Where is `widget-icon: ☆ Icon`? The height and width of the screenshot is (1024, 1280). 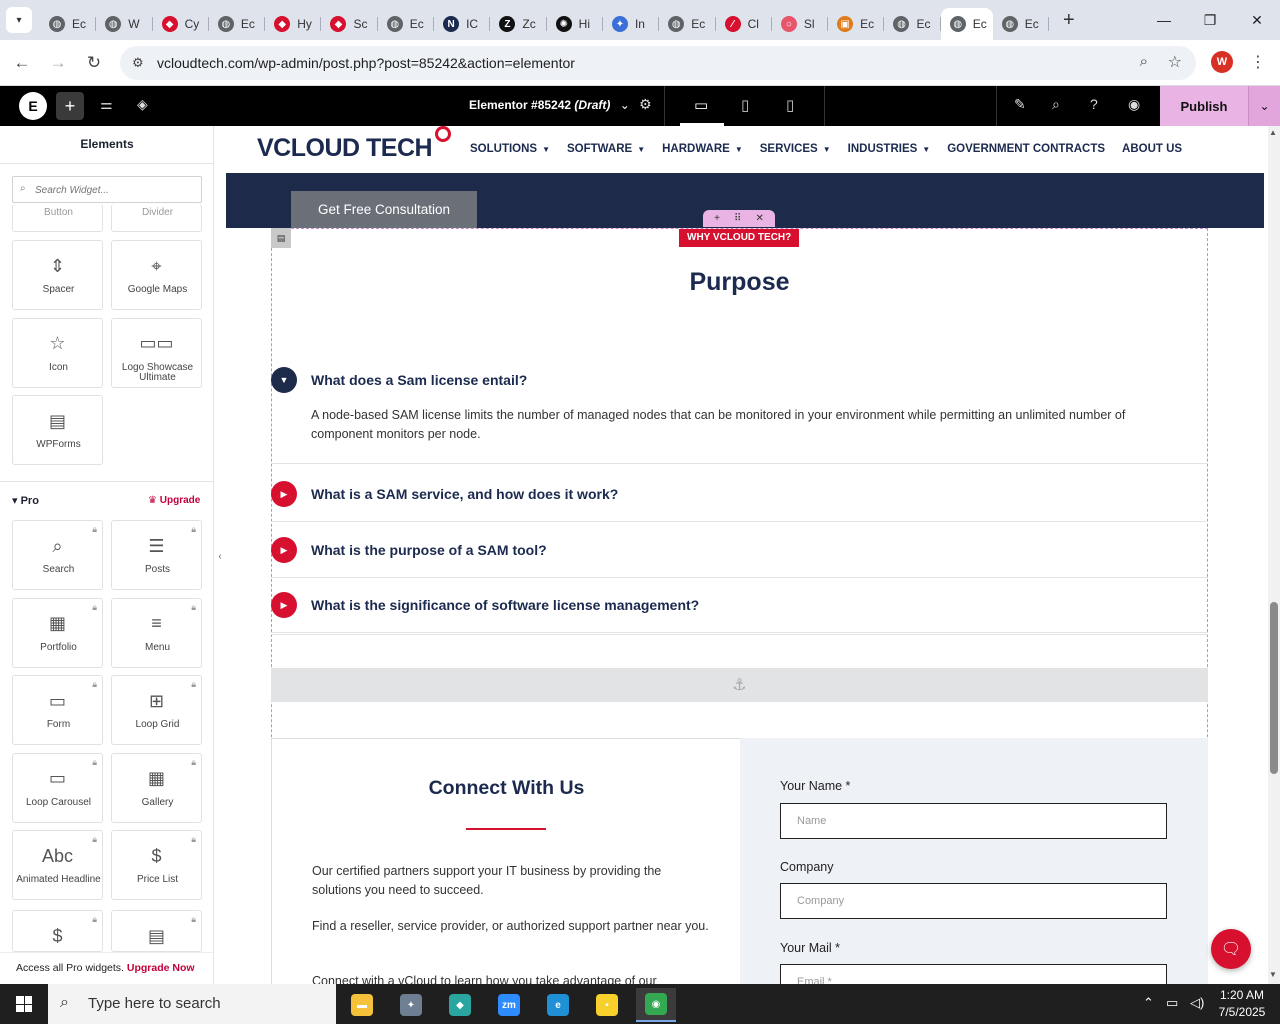
widget-icon: ☆ Icon is located at coordinates (57, 352).